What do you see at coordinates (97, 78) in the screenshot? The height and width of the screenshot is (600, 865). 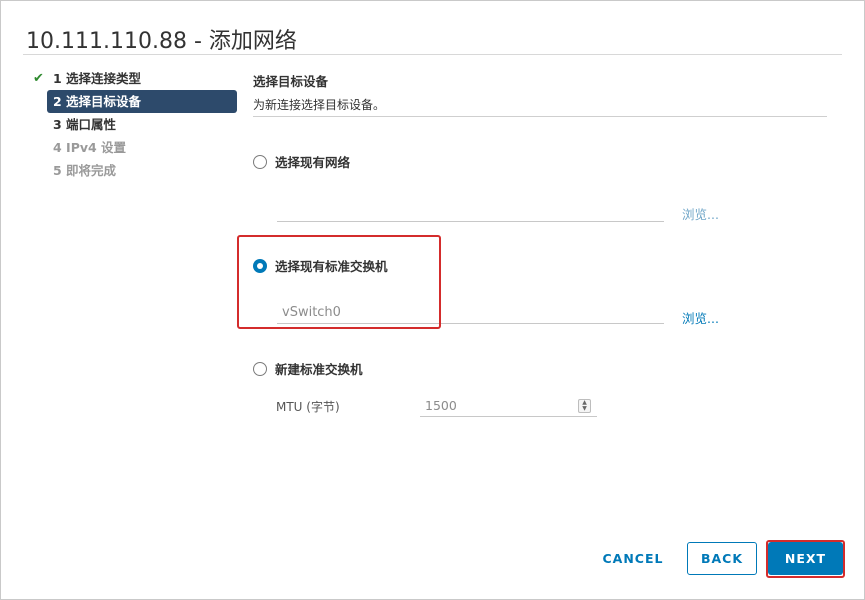 I see `step-label: 1 选择连接类型` at bounding box center [97, 78].